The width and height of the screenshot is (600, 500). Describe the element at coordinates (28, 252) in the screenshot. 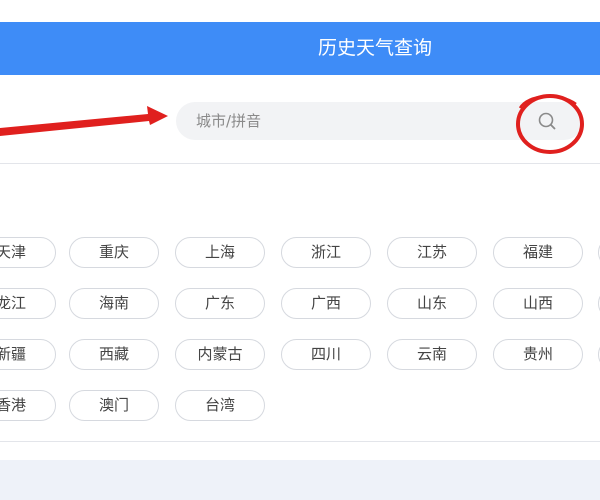

I see `province-chip: 天津` at that location.